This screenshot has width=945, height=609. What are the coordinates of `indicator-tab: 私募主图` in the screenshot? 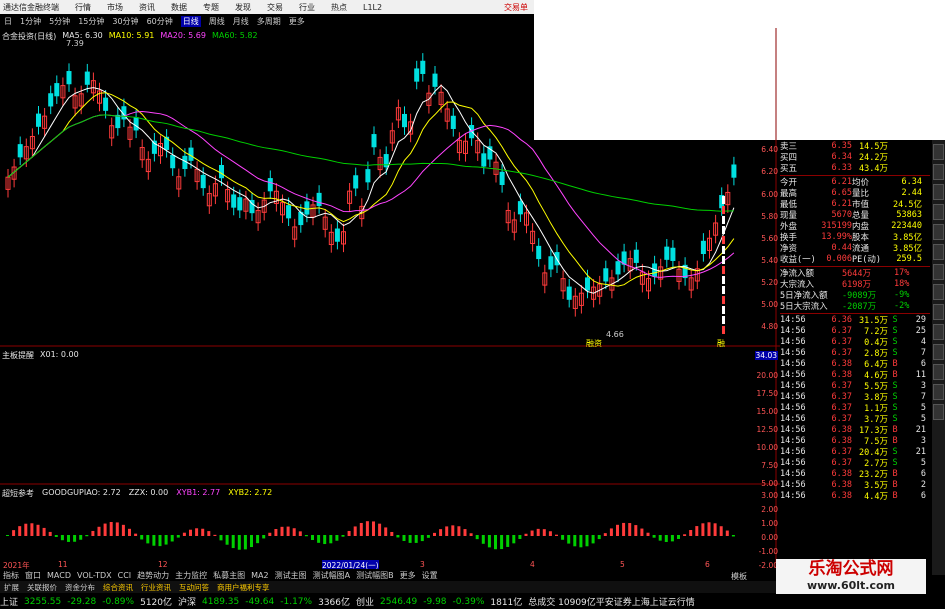 It's located at (229, 575).